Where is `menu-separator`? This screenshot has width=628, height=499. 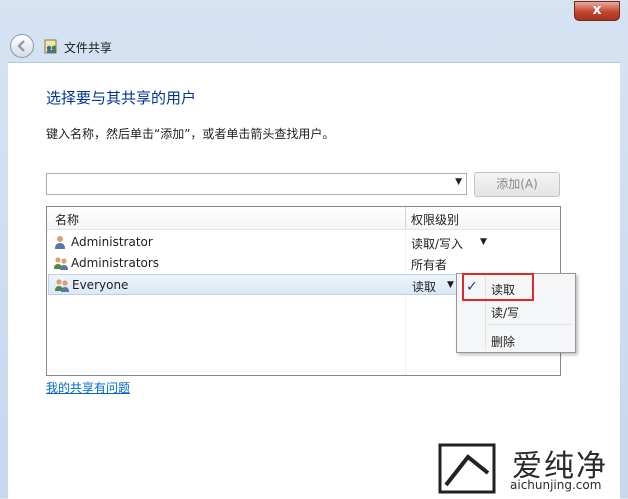 menu-separator is located at coordinates (529, 324).